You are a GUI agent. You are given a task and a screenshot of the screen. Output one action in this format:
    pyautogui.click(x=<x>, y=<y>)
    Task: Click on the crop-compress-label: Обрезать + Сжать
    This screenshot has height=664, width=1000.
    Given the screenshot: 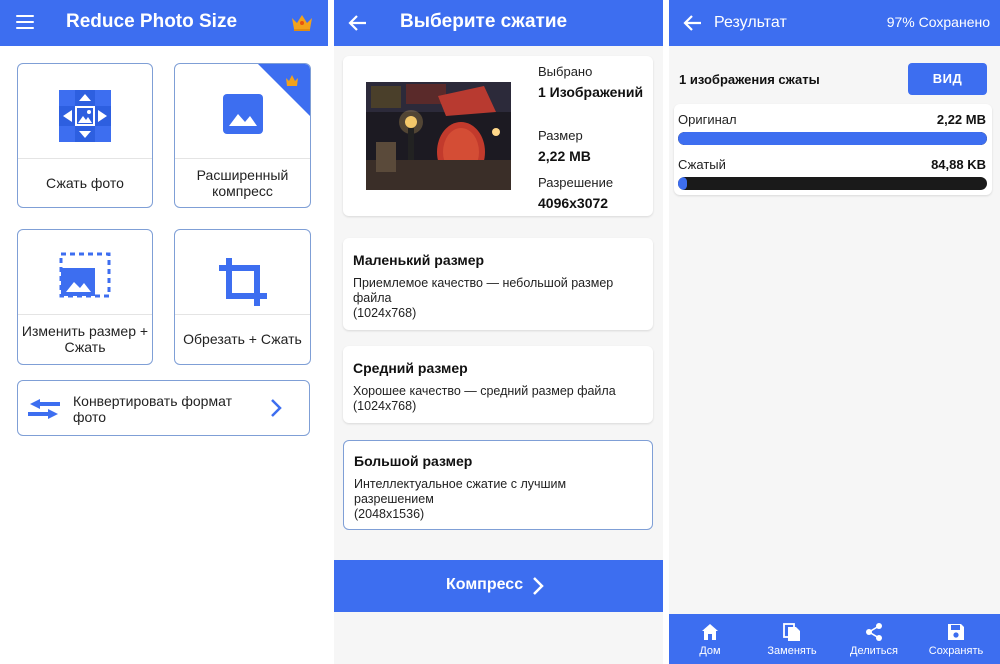 What is the action you would take?
    pyautogui.click(x=242, y=339)
    